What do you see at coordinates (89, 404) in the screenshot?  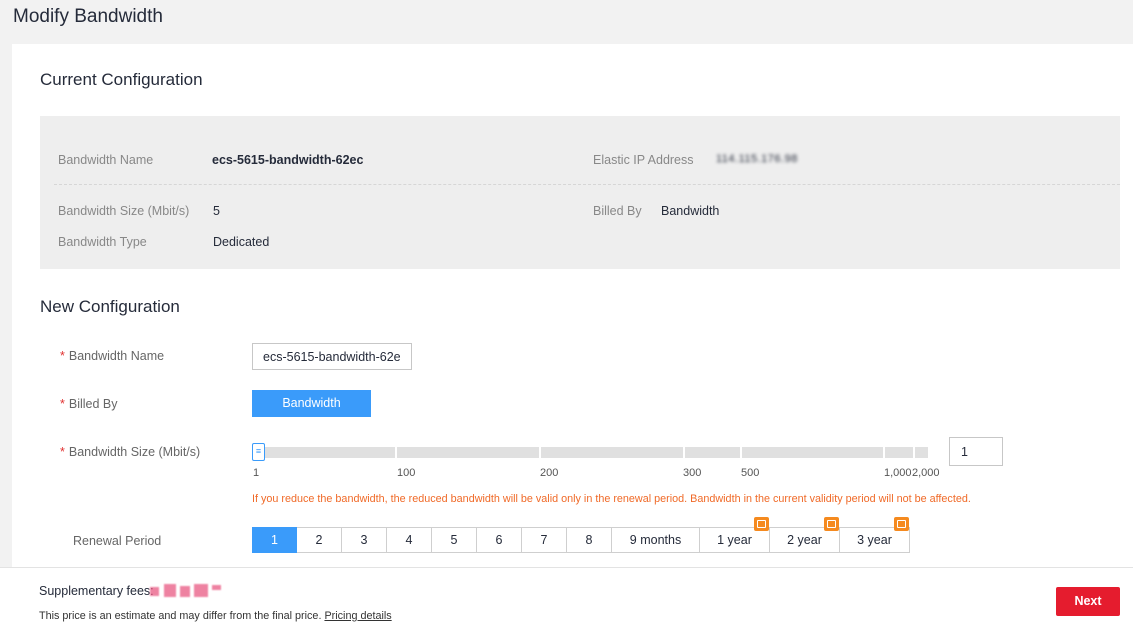 I see `billed-by-field-label: * Billed By` at bounding box center [89, 404].